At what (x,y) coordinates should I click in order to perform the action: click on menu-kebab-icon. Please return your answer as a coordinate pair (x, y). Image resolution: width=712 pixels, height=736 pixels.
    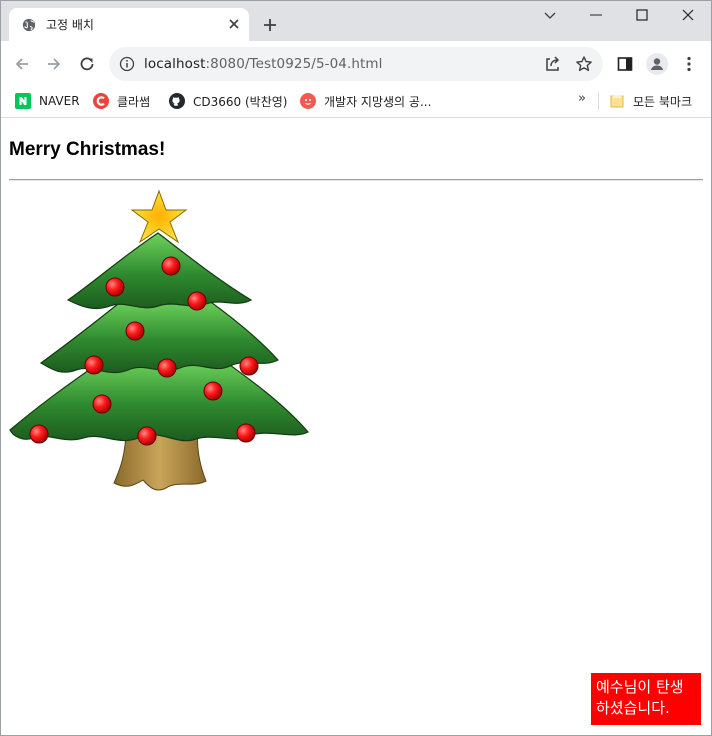
    Looking at the image, I should click on (689, 64).